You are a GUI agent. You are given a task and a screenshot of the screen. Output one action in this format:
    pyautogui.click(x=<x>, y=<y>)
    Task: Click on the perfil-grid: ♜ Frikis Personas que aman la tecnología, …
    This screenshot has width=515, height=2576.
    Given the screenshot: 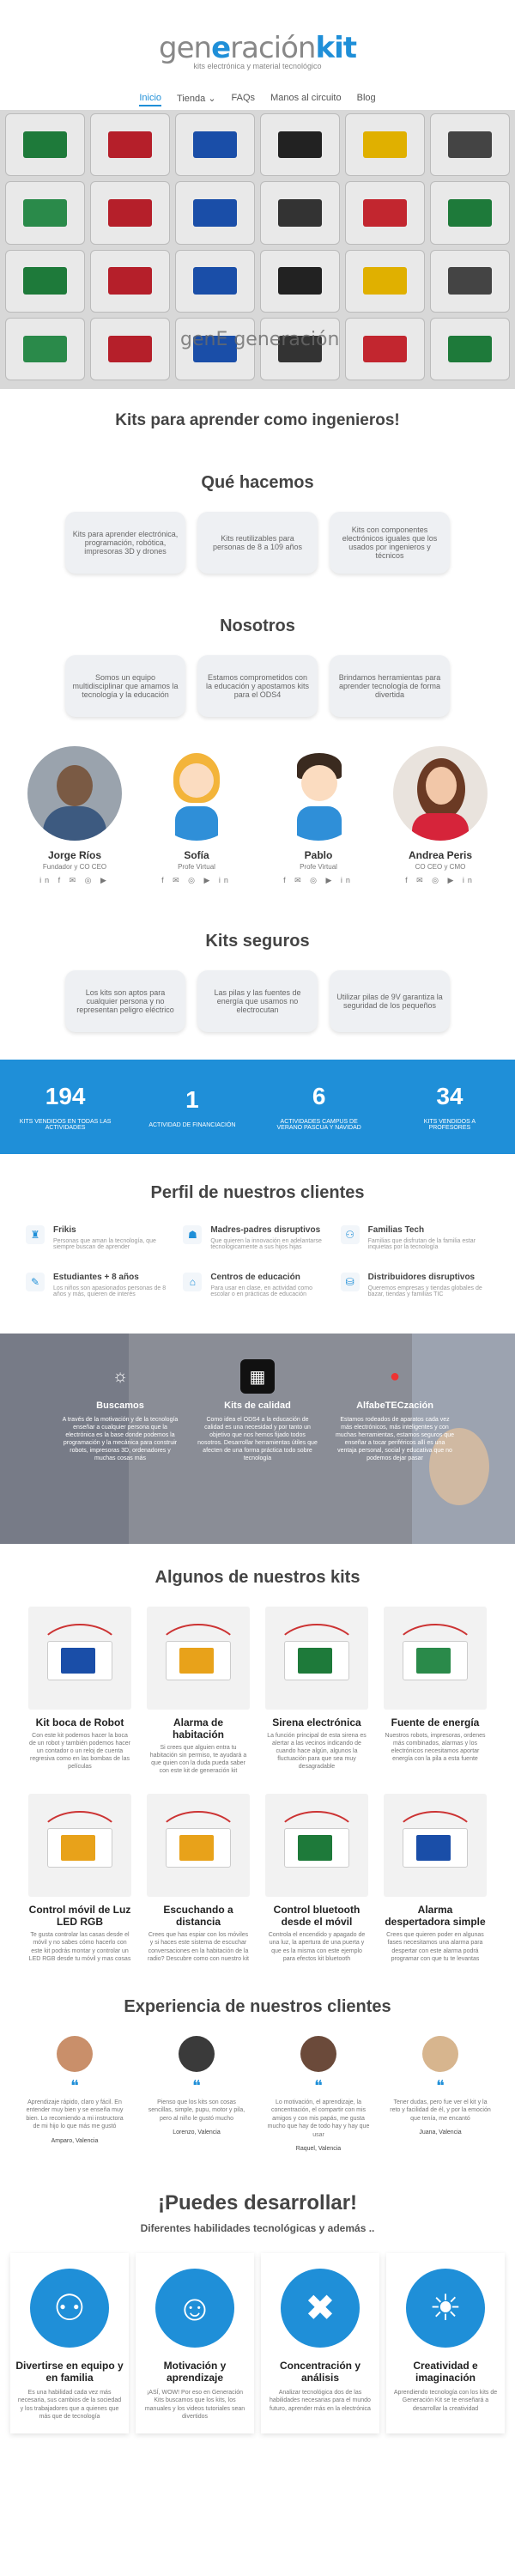 What is the action you would take?
    pyautogui.click(x=257, y=1261)
    